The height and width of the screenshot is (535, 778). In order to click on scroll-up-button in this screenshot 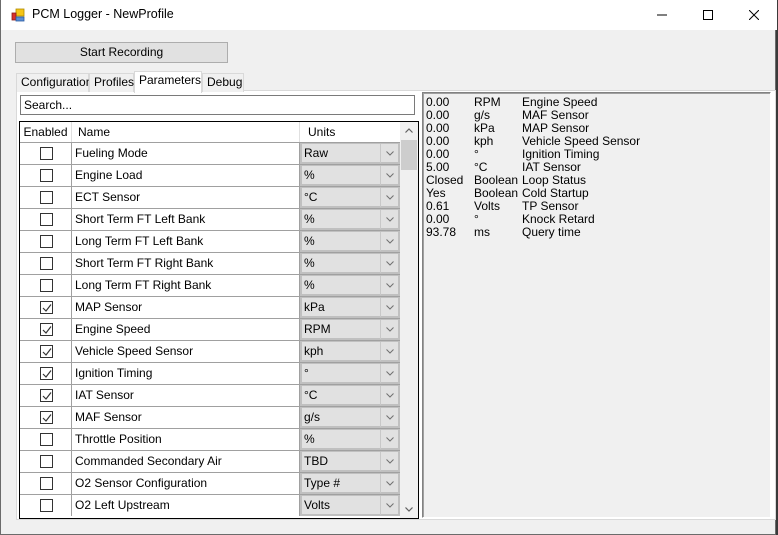, I will do `click(409, 130)`.